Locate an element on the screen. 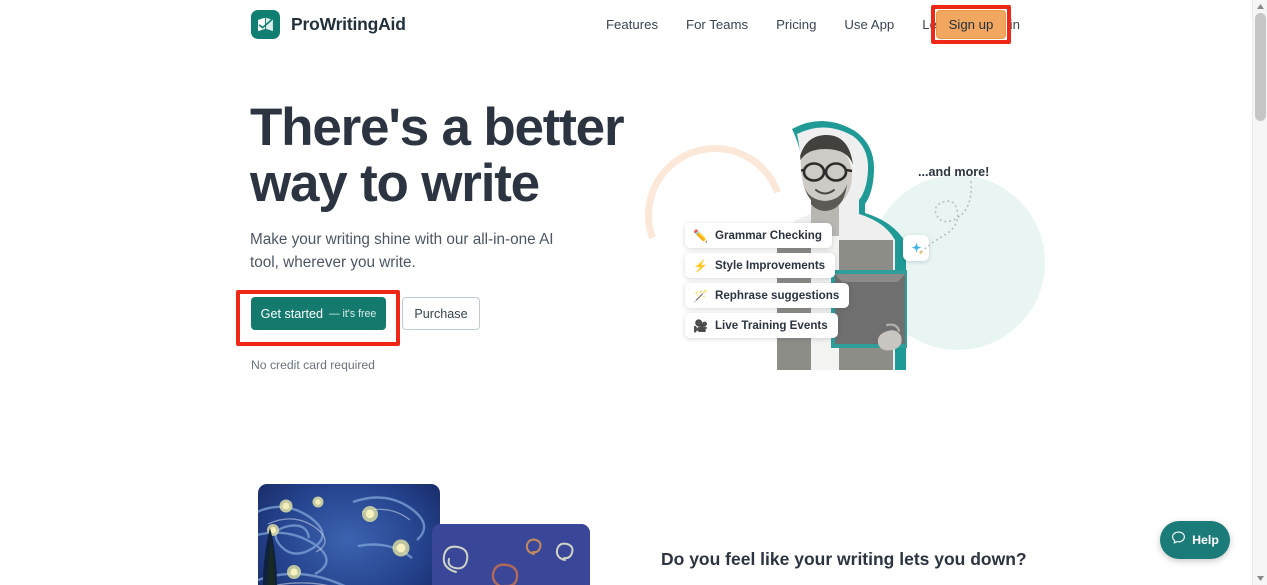  lightning-bolt-icon: ⚡ is located at coordinates (700, 265).